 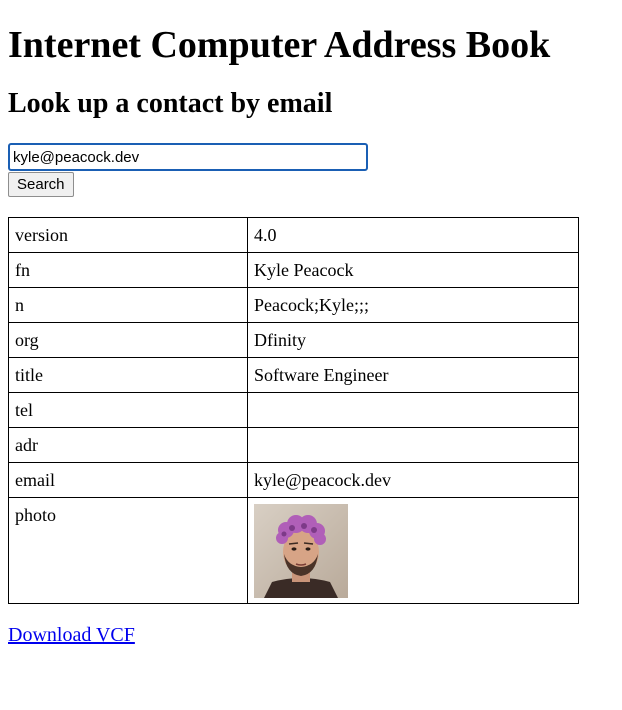 I want to click on row-value: kyle@peacock.dev, so click(x=413, y=480).